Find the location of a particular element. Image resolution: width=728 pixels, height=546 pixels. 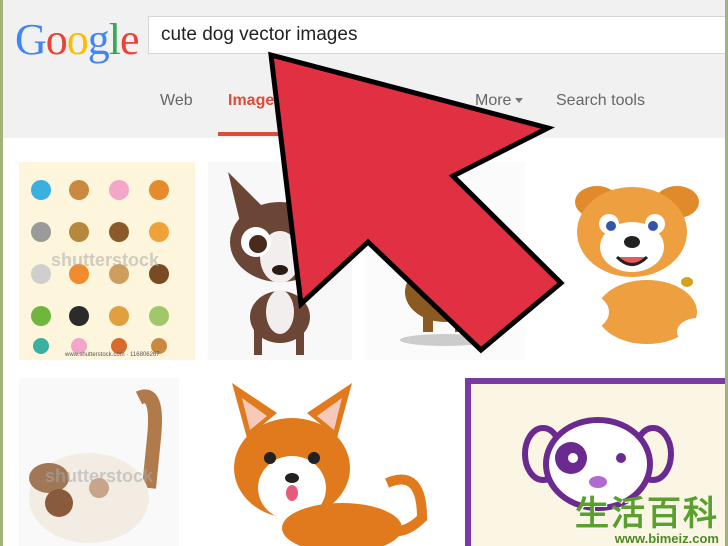

image-result-spotted-puppy: shutterstock is located at coordinates (99, 462).